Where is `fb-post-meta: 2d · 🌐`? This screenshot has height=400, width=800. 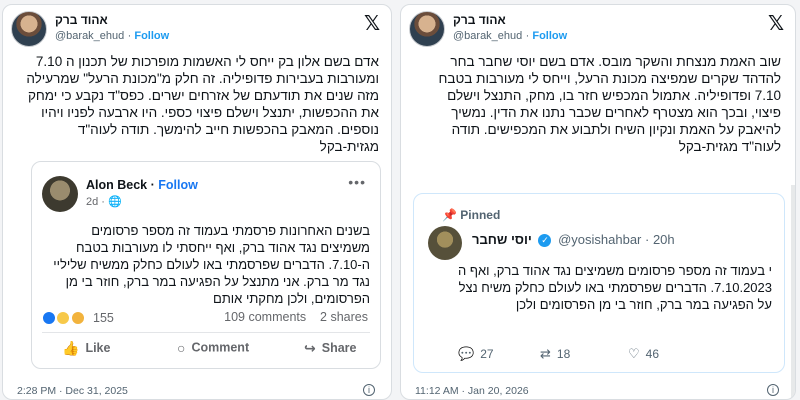
fb-post-meta: 2d · 🌐 is located at coordinates (104, 202).